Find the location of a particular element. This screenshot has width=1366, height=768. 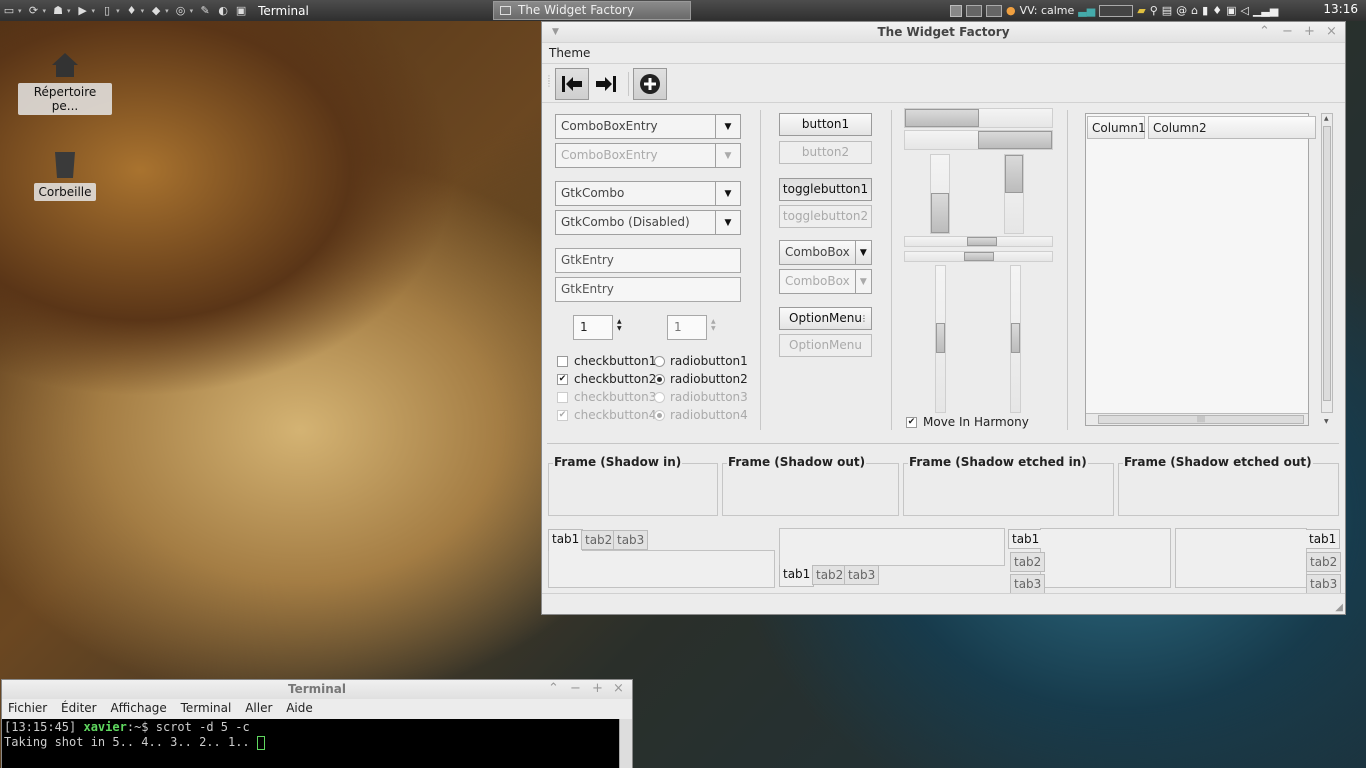

column-header-2: Column2 is located at coordinates (1232, 127).